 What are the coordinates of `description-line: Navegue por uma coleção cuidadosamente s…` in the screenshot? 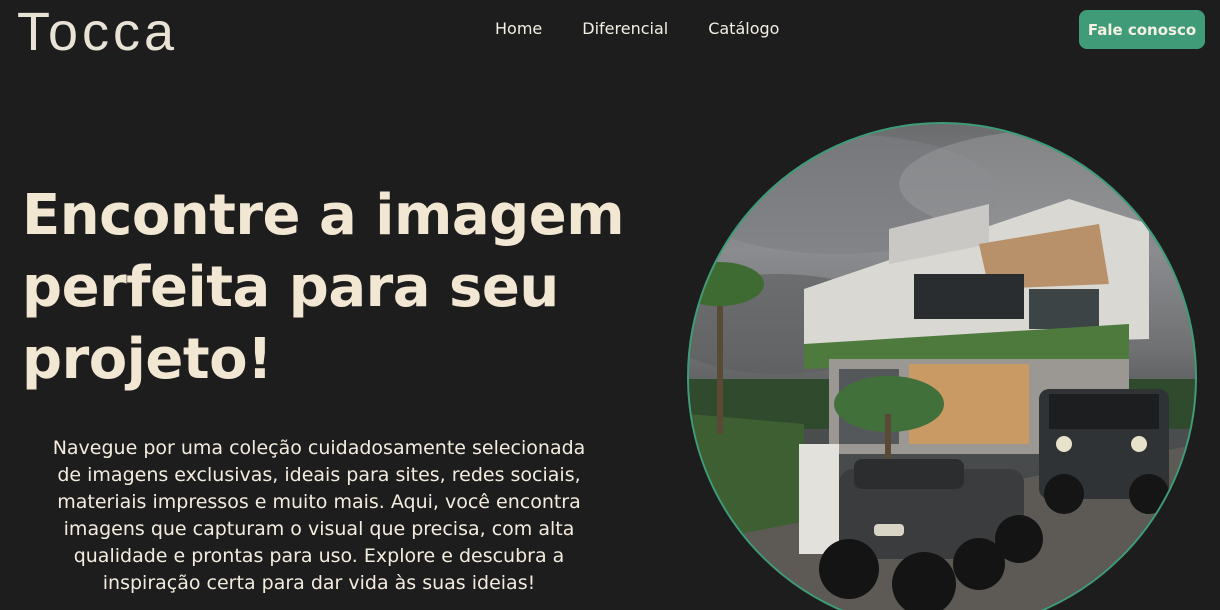 It's located at (319, 448).